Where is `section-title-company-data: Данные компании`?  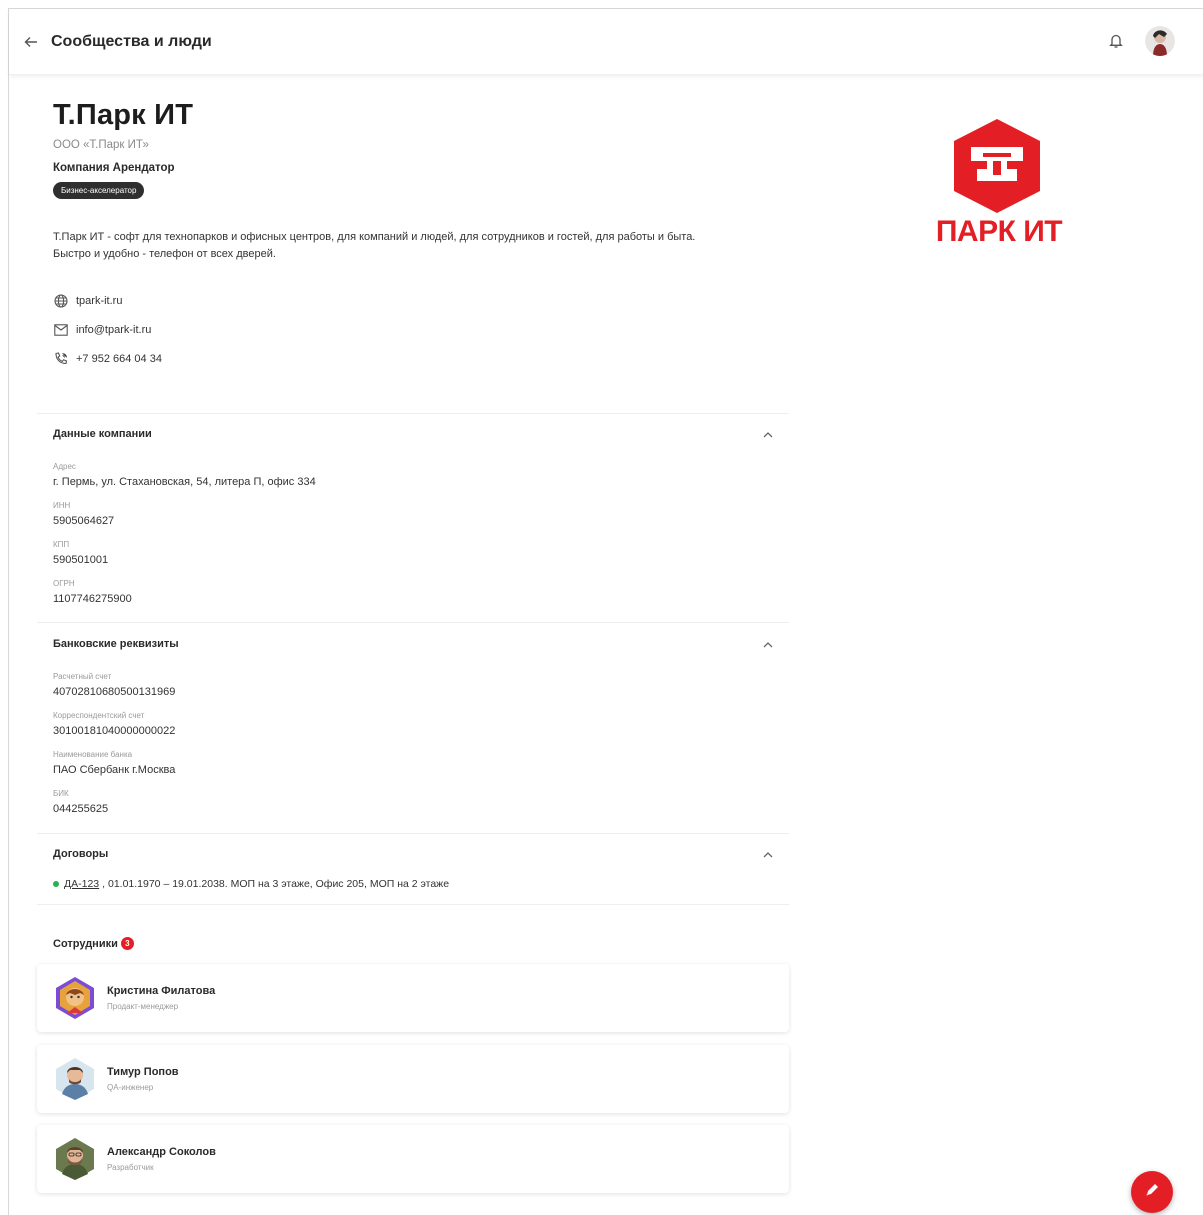
section-title-company-data: Данные компании is located at coordinates (102, 434).